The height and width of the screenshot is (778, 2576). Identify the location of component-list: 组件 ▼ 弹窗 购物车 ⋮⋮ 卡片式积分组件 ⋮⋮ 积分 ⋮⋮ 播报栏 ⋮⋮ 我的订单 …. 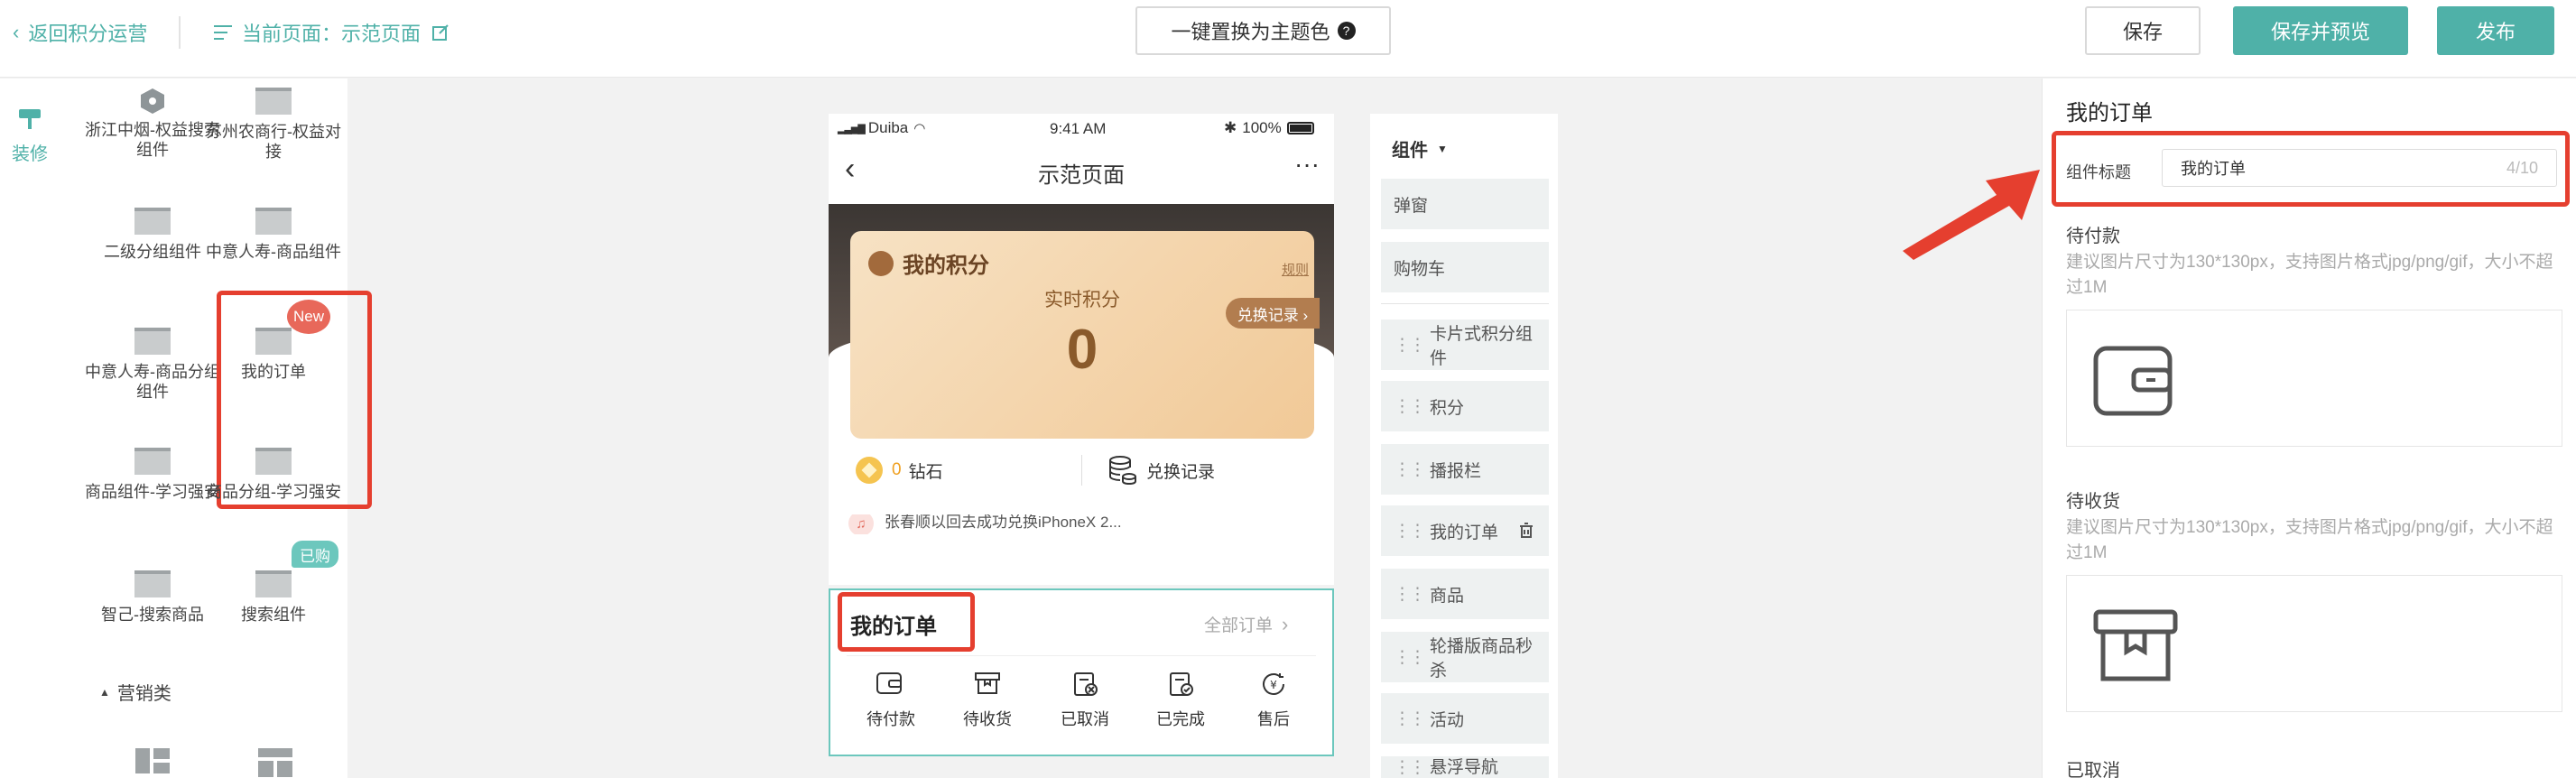
(1464, 446).